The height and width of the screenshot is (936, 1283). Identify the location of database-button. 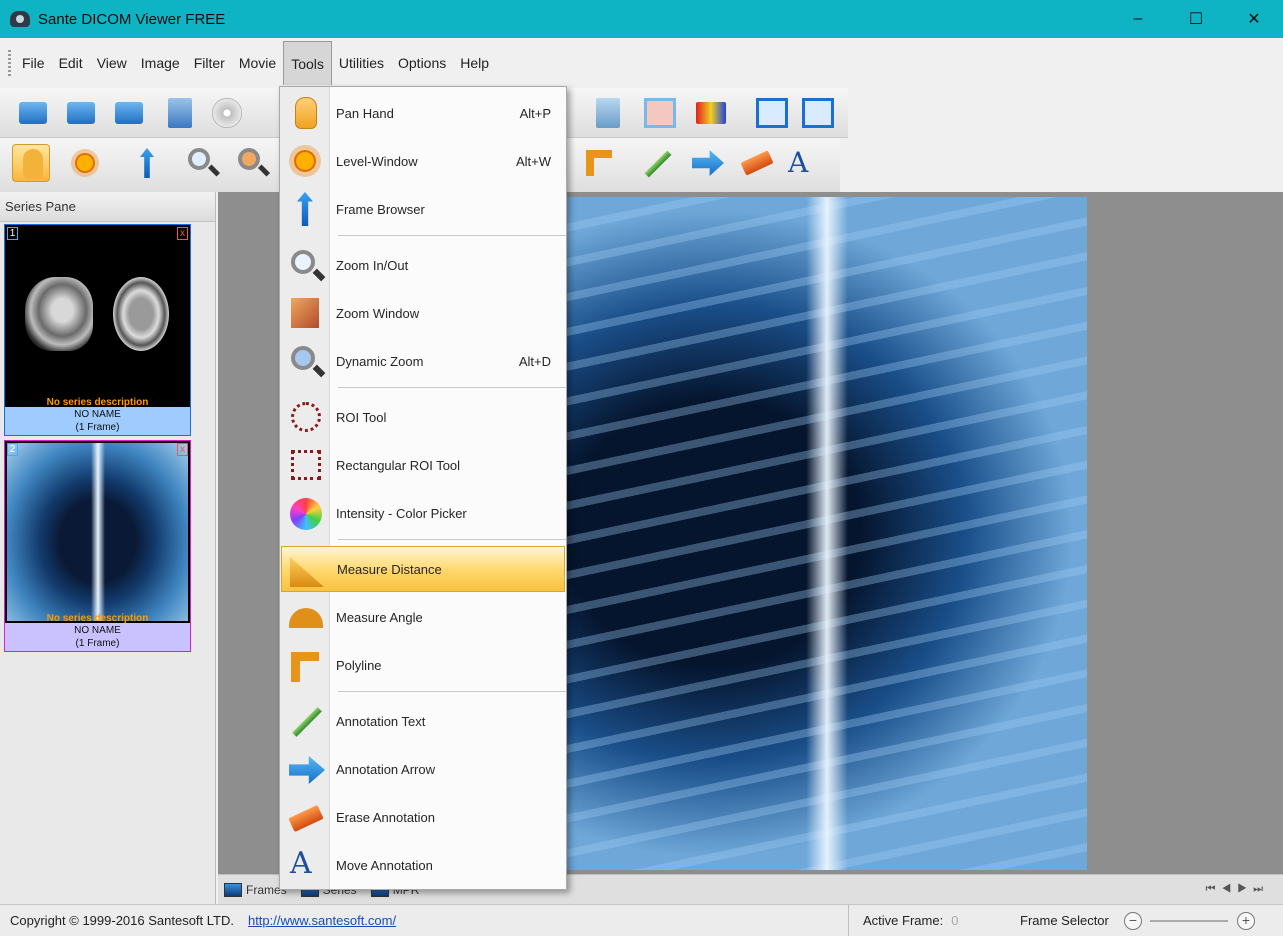
(179, 113).